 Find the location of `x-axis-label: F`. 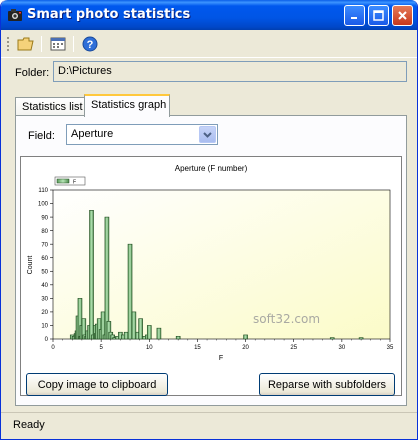

x-axis-label: F is located at coordinates (221, 358).